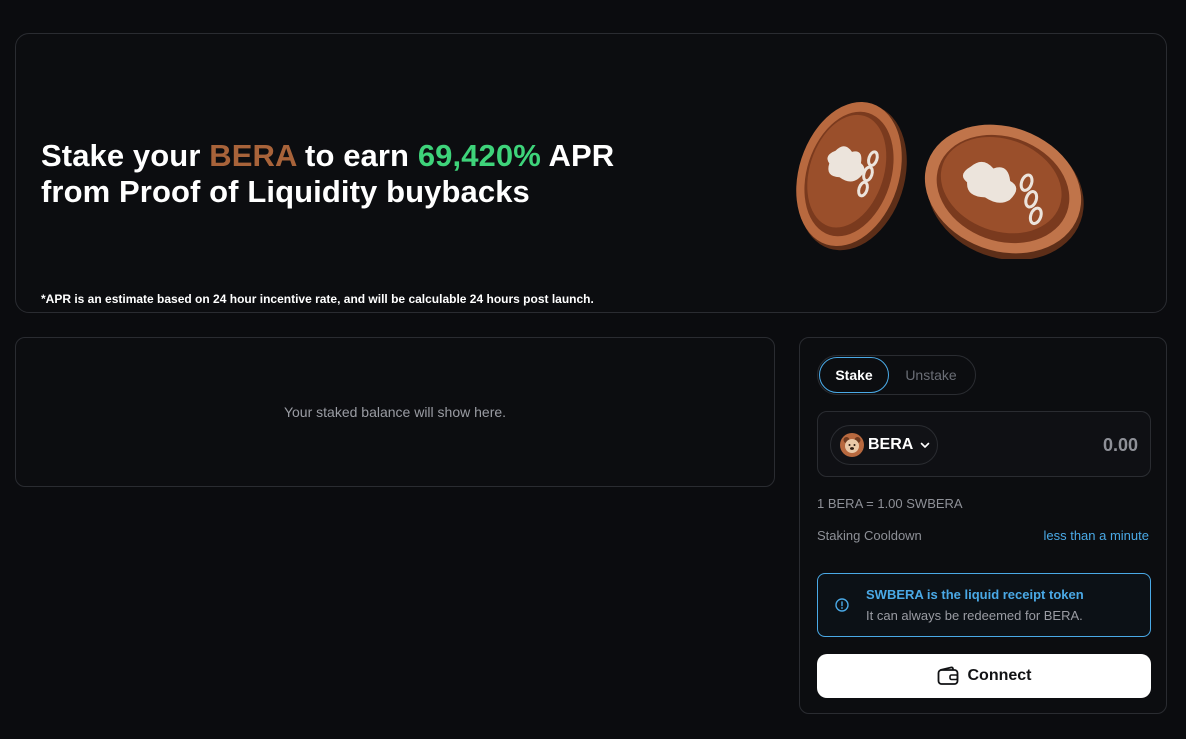 The image size is (1186, 739). What do you see at coordinates (577, 155) in the screenshot?
I see `hero-title-text: APR` at bounding box center [577, 155].